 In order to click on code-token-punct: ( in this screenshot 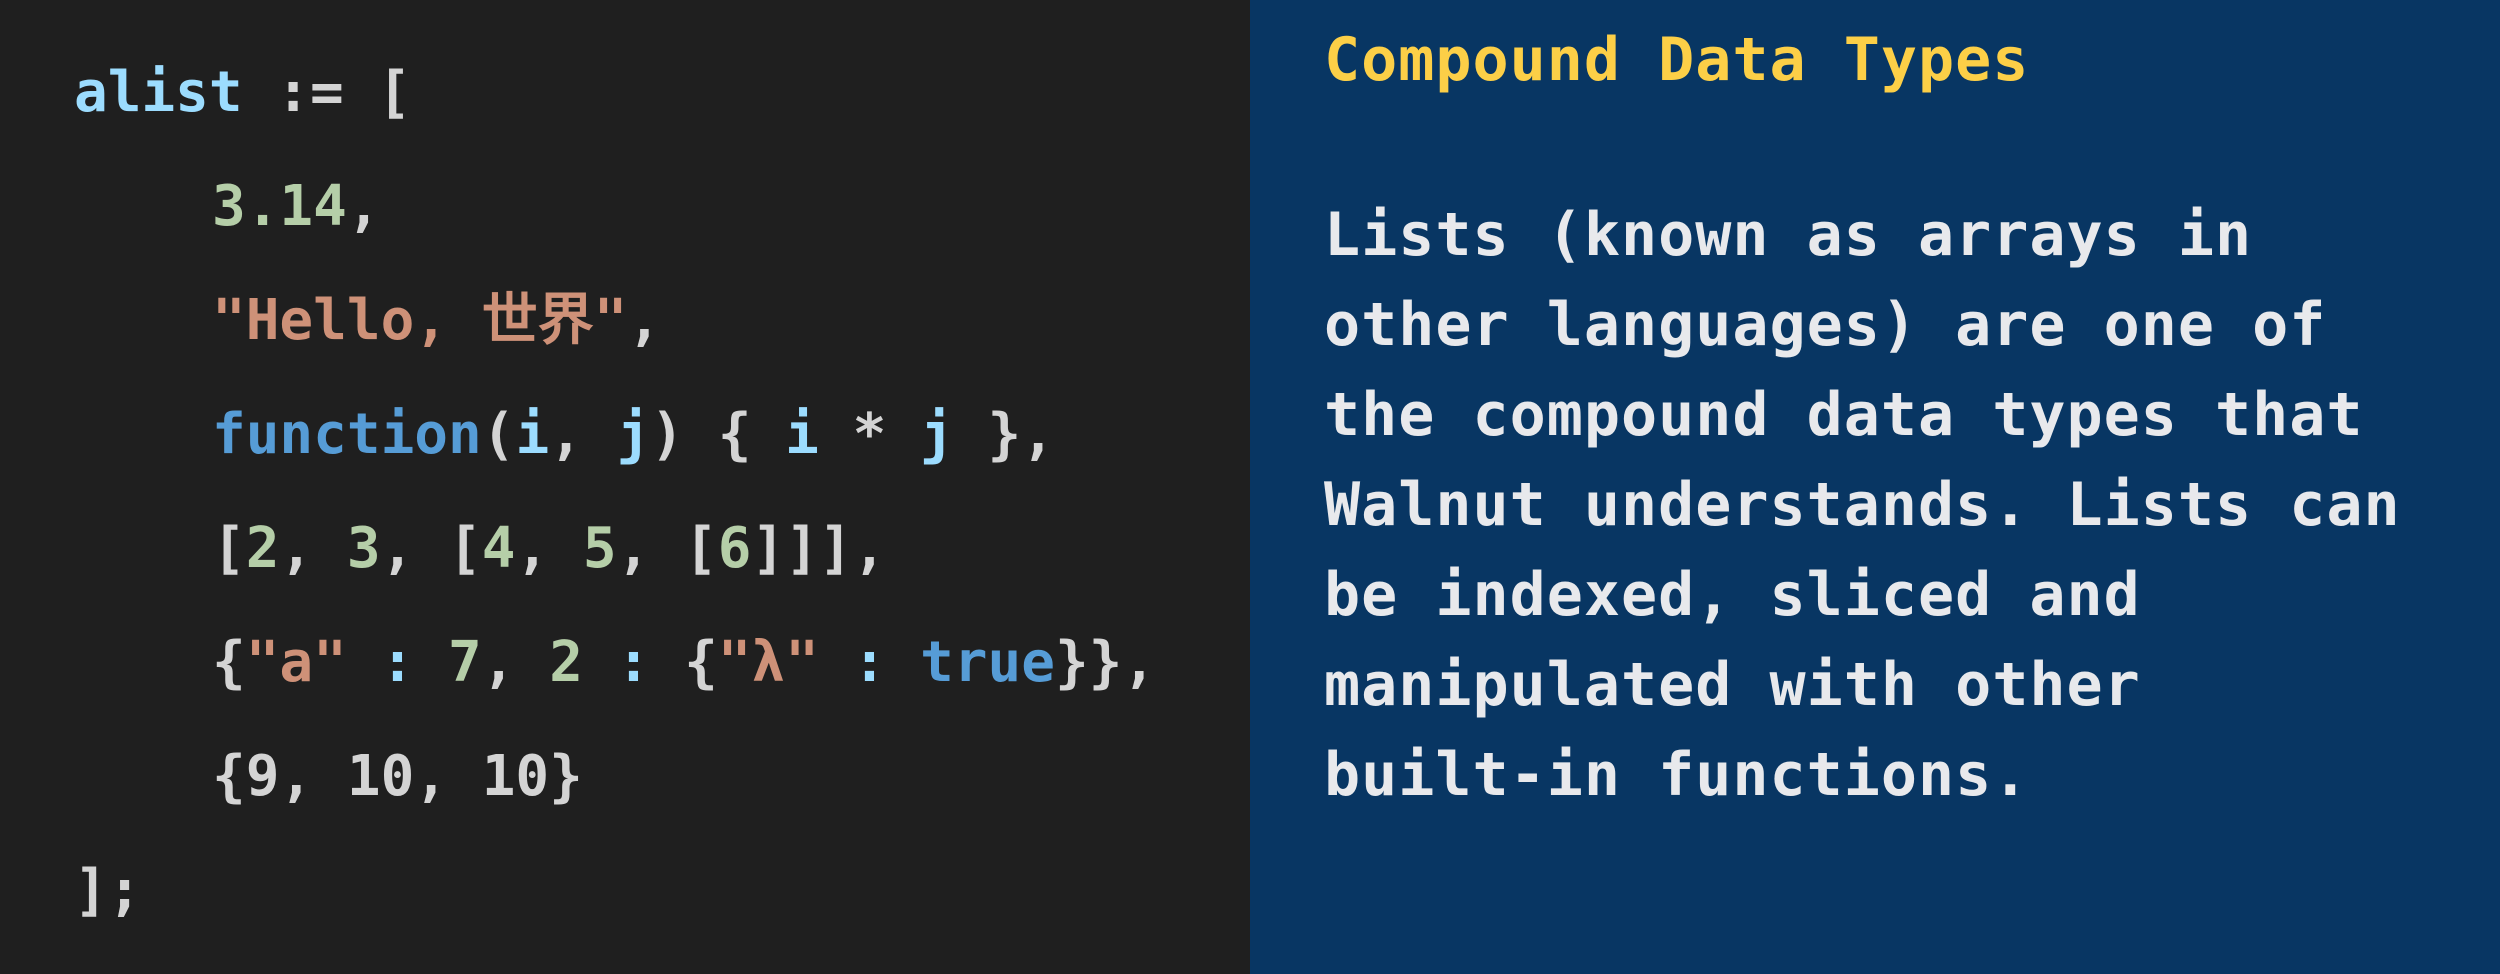, I will do `click(498, 434)`.